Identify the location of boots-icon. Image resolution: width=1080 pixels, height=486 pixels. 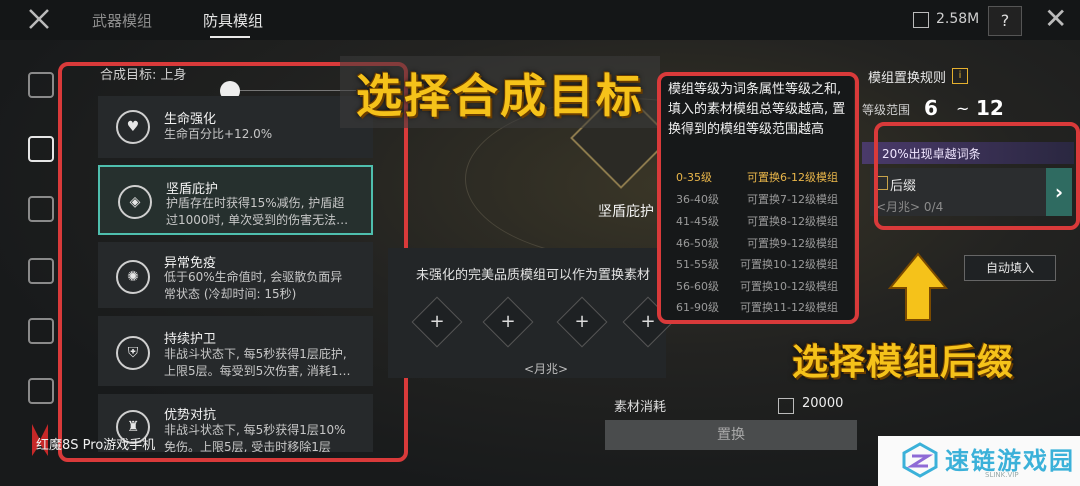
(41, 271).